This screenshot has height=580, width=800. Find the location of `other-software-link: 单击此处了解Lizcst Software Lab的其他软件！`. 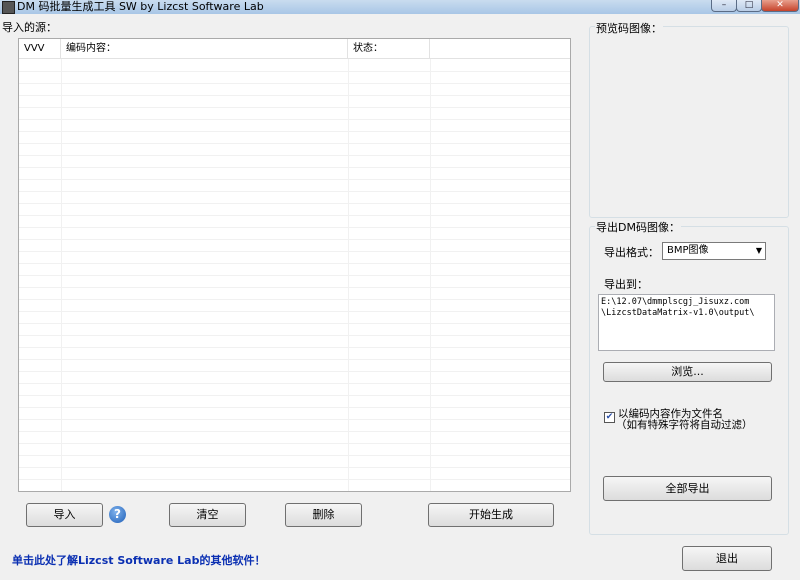

other-software-link: 单击此处了解Lizcst Software Lab的其他软件！ is located at coordinates (138, 560).